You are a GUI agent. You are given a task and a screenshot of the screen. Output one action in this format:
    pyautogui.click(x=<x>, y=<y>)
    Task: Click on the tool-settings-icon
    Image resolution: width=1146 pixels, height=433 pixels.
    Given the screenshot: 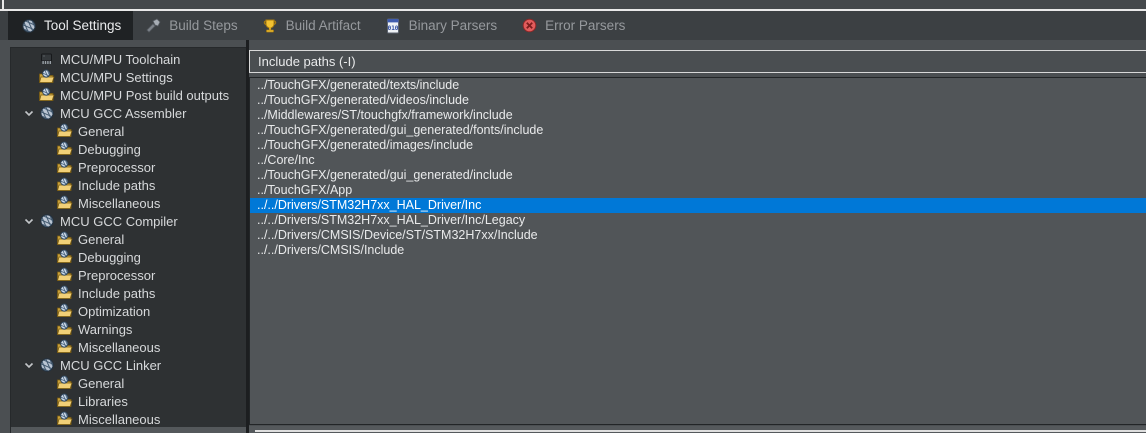 What is the action you would take?
    pyautogui.click(x=28, y=25)
    